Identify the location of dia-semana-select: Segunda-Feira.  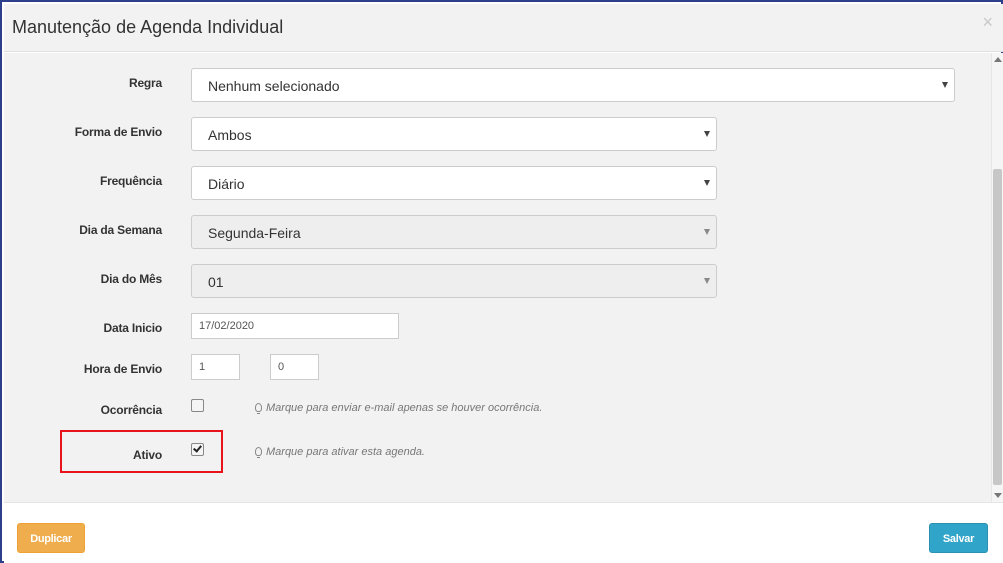
(454, 232).